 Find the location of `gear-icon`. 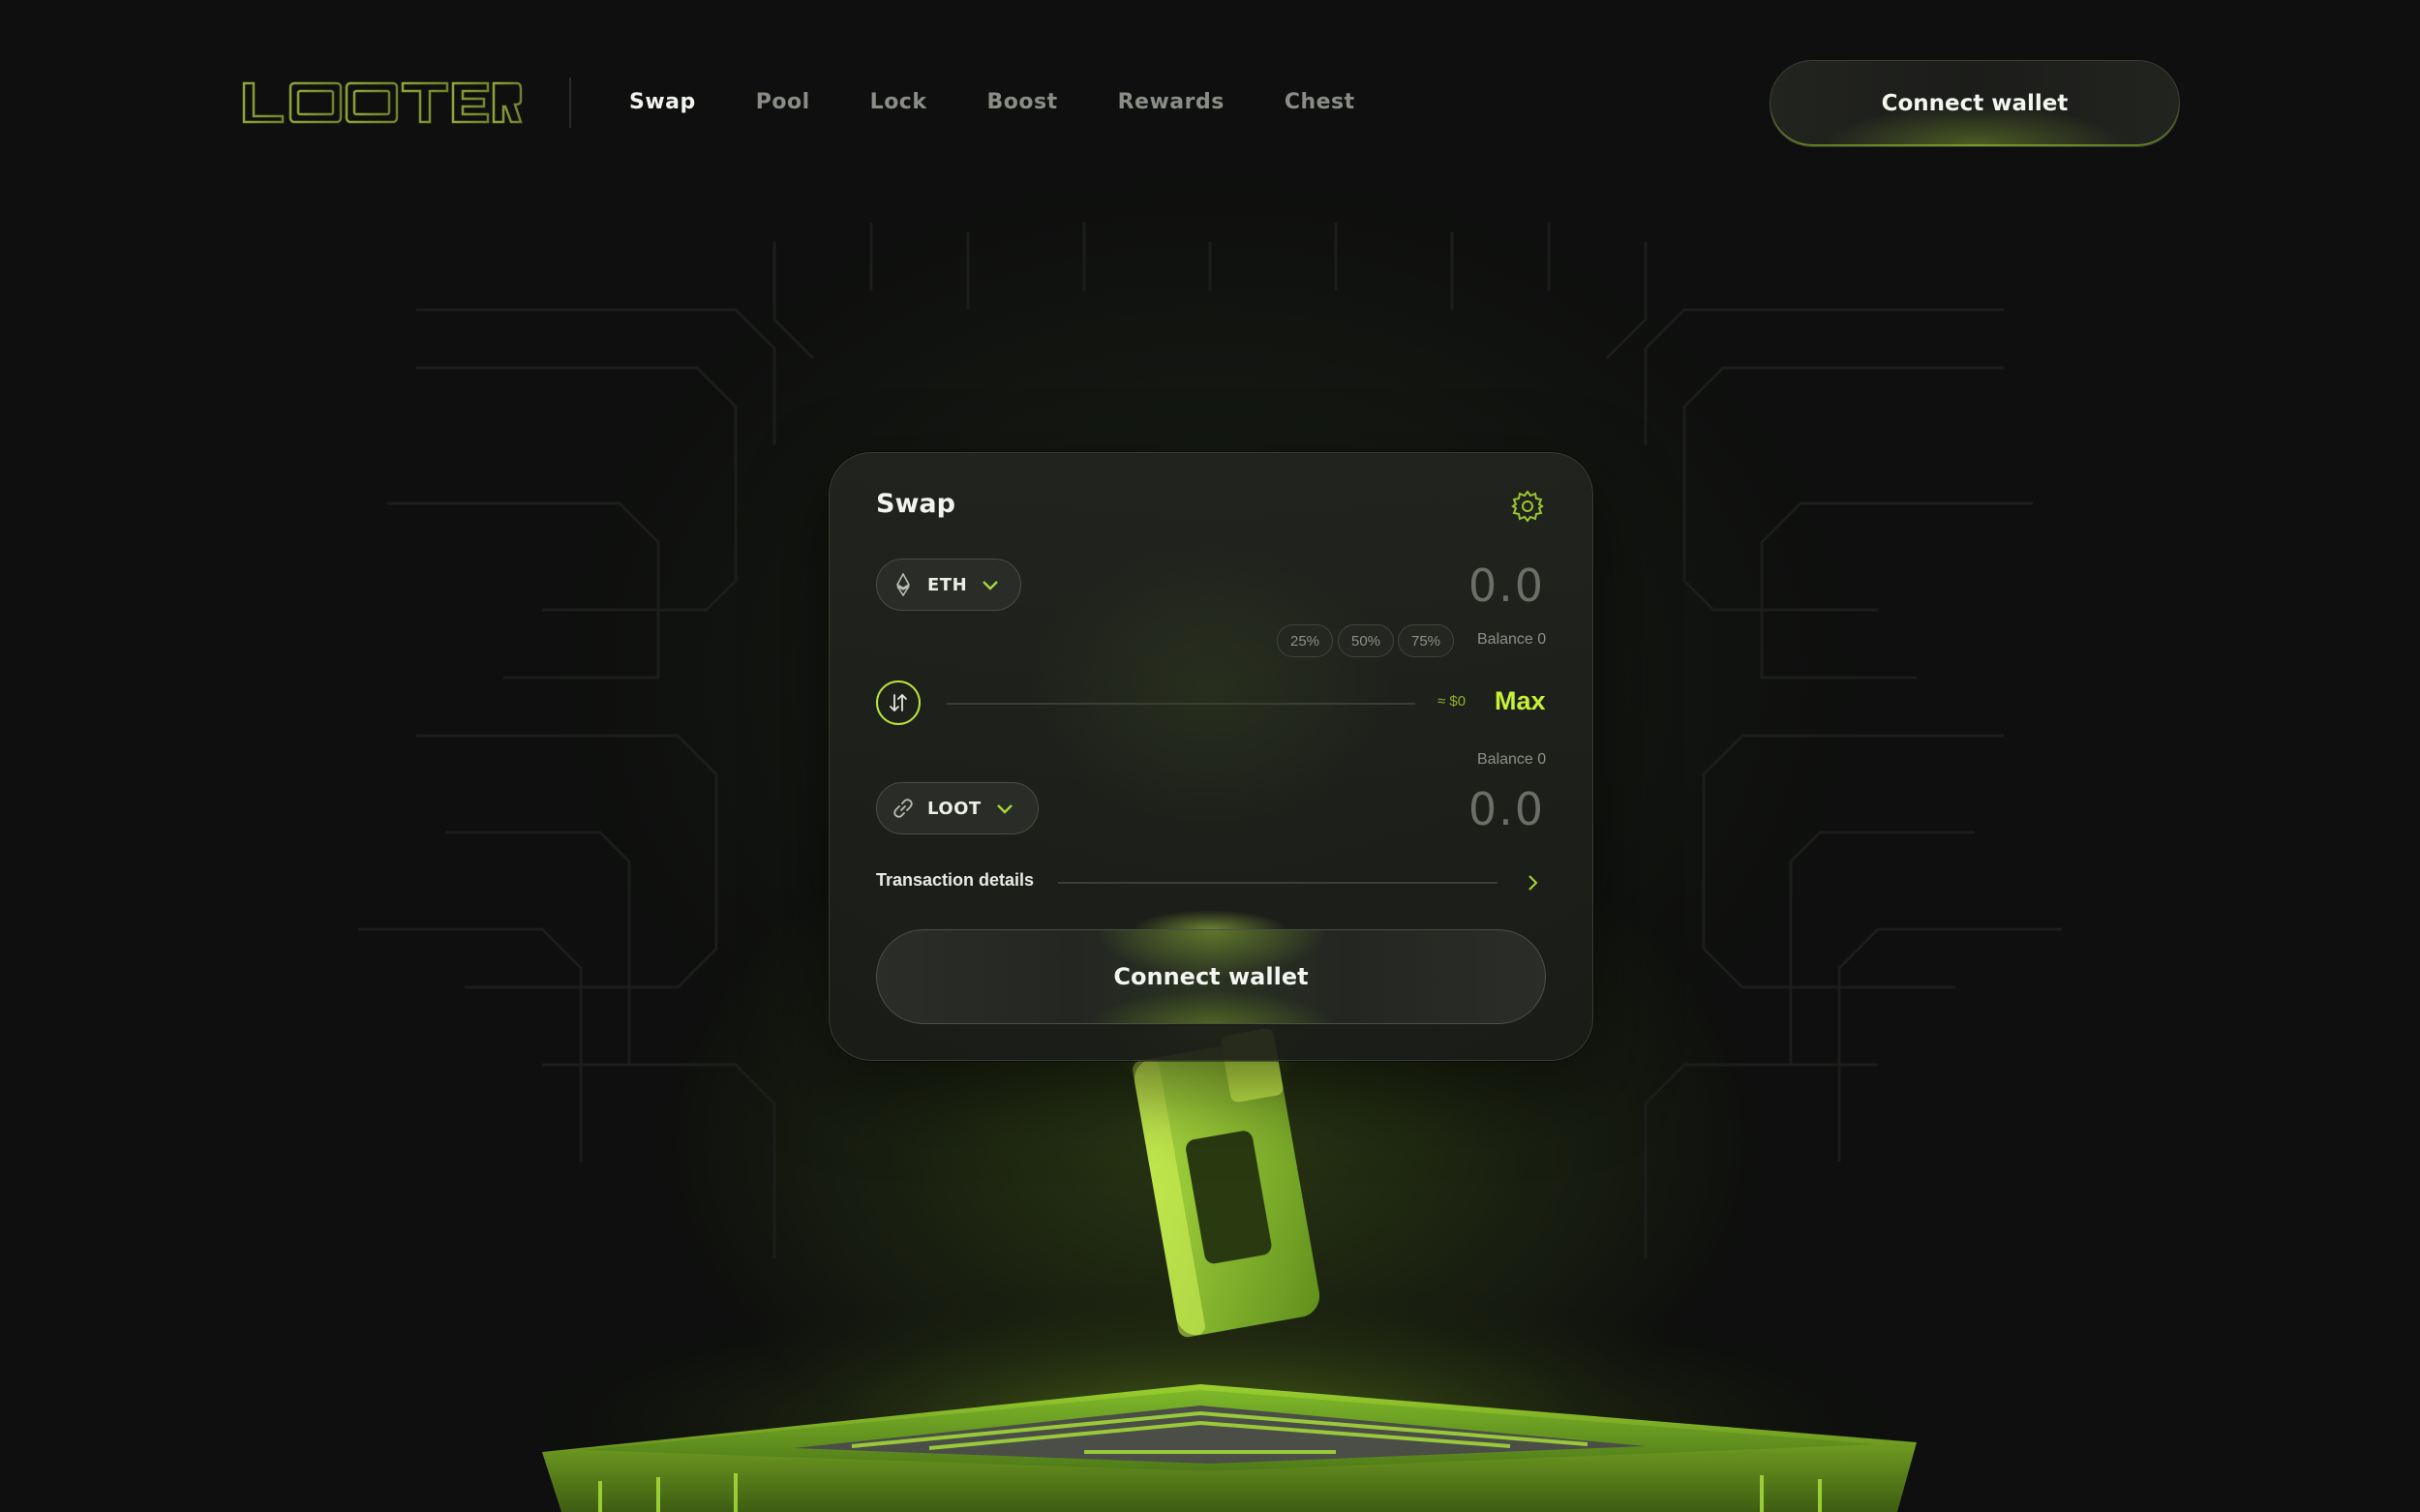

gear-icon is located at coordinates (1527, 506).